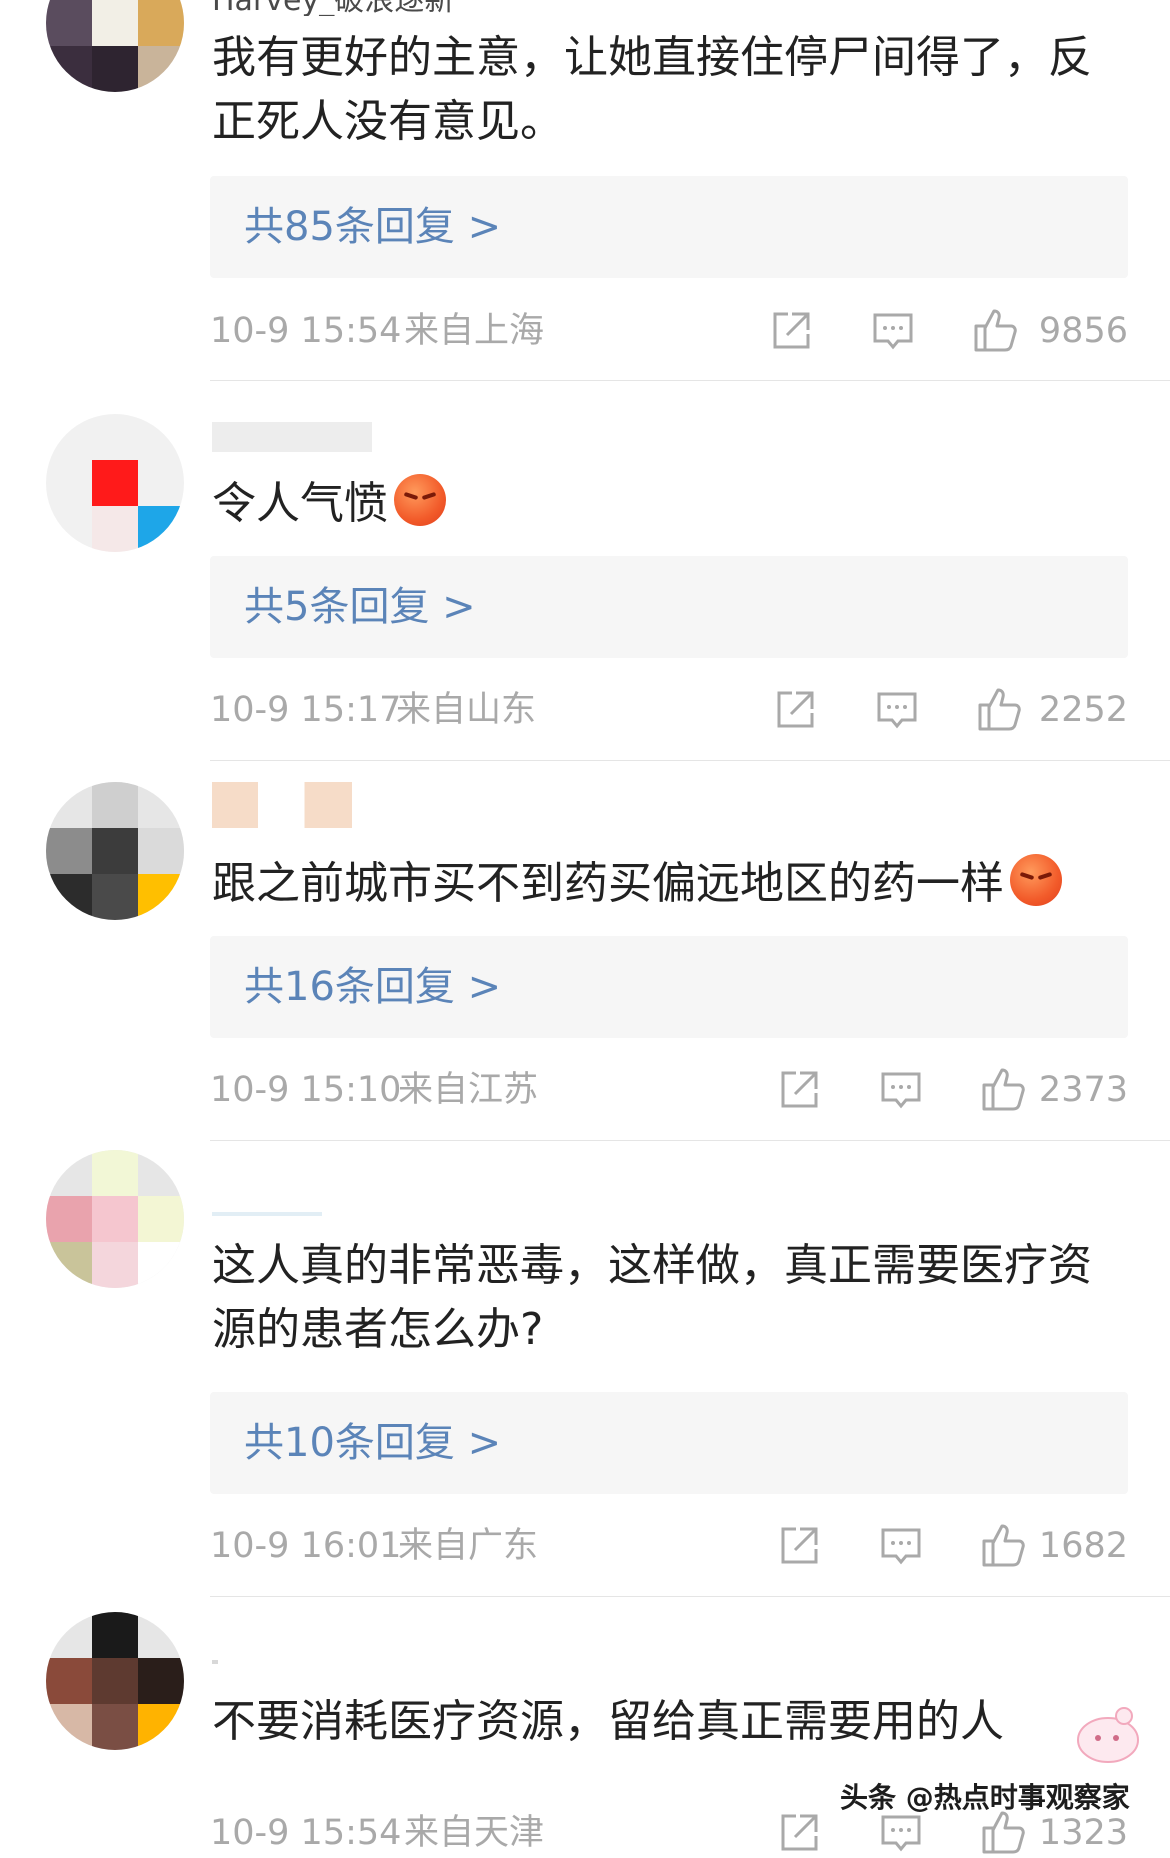 The height and width of the screenshot is (1858, 1170). I want to click on comment-text: 跟之前城市买不到药买偏远地区的药一样, so click(672, 884).